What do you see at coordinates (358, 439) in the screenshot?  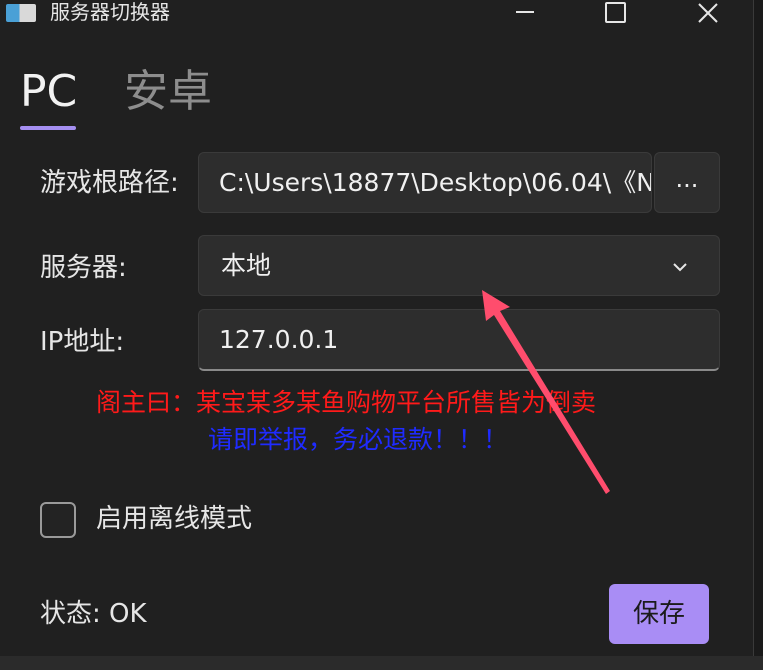 I see `warning-notice-line2: 请即举报，务必退款！！！` at bounding box center [358, 439].